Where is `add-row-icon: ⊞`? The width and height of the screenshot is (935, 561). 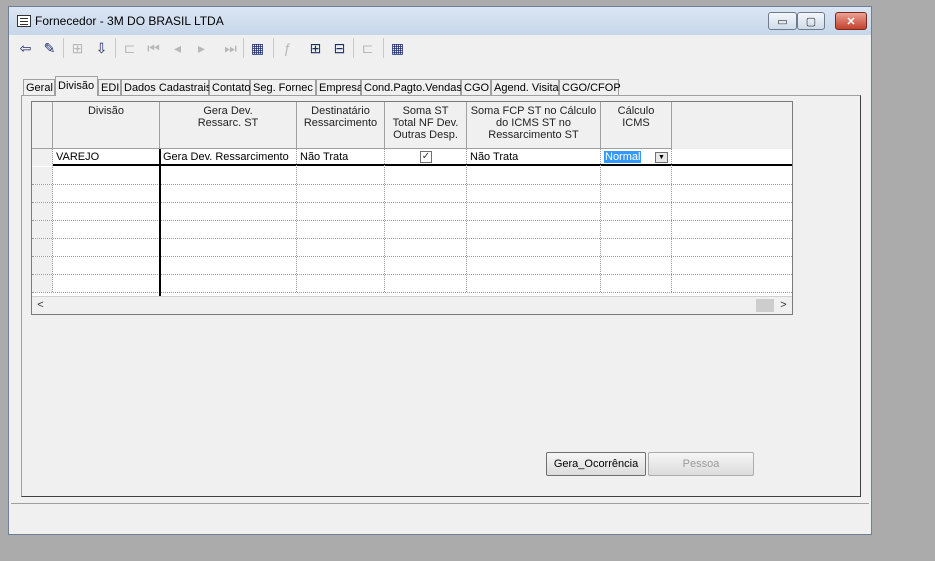
add-row-icon: ⊞ is located at coordinates (315, 48).